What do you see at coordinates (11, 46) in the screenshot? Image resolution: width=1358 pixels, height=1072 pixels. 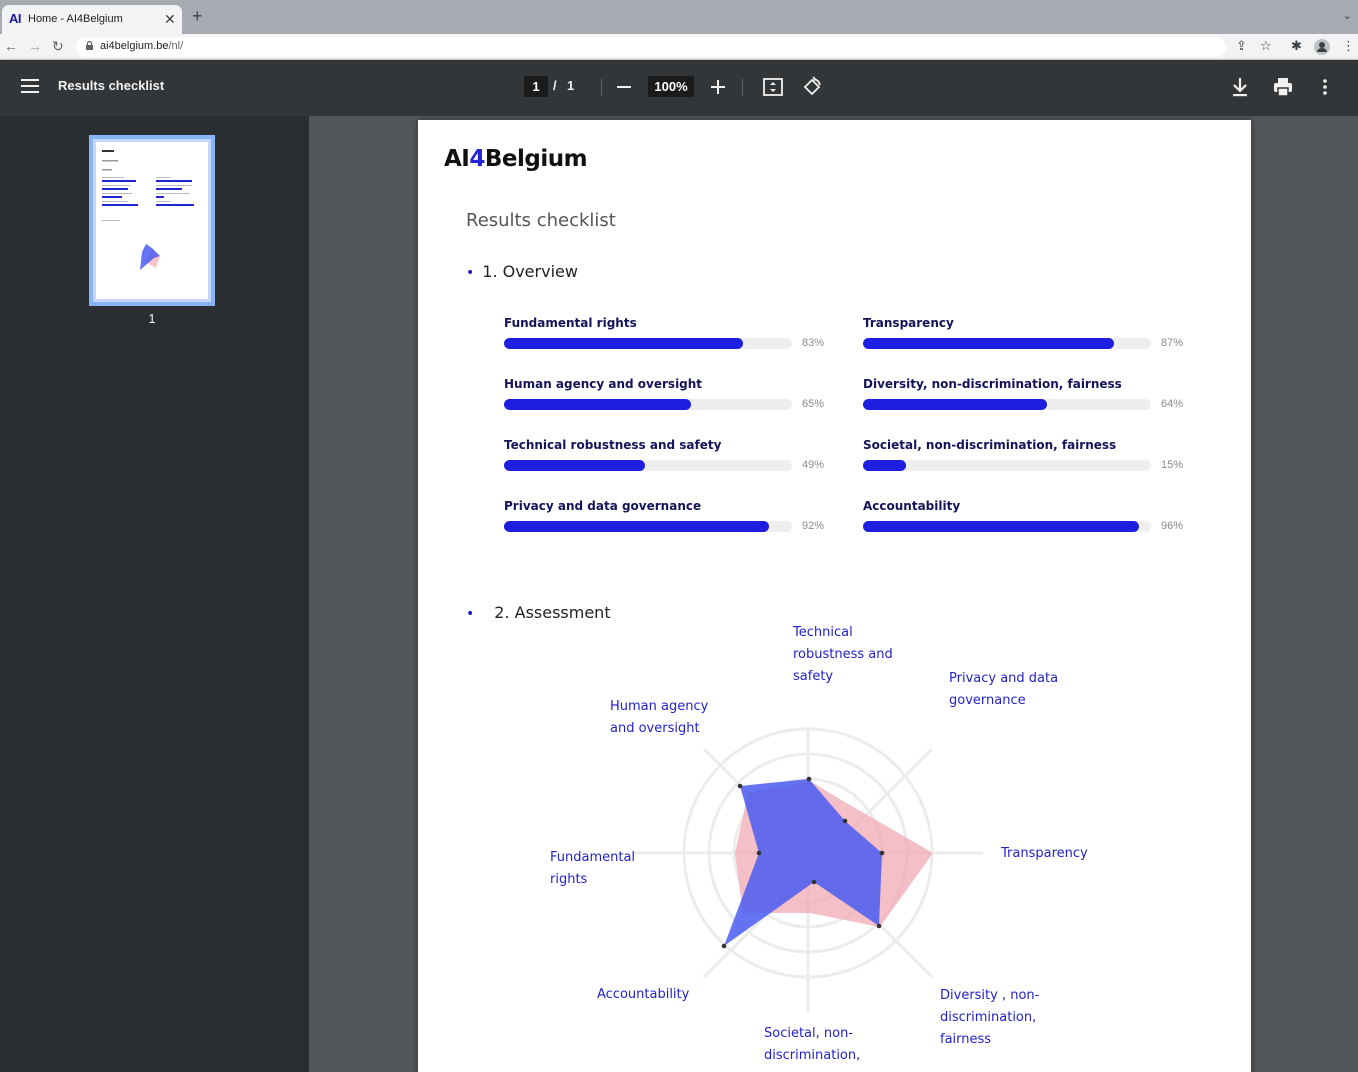 I see `back-arrow-icon: ←` at bounding box center [11, 46].